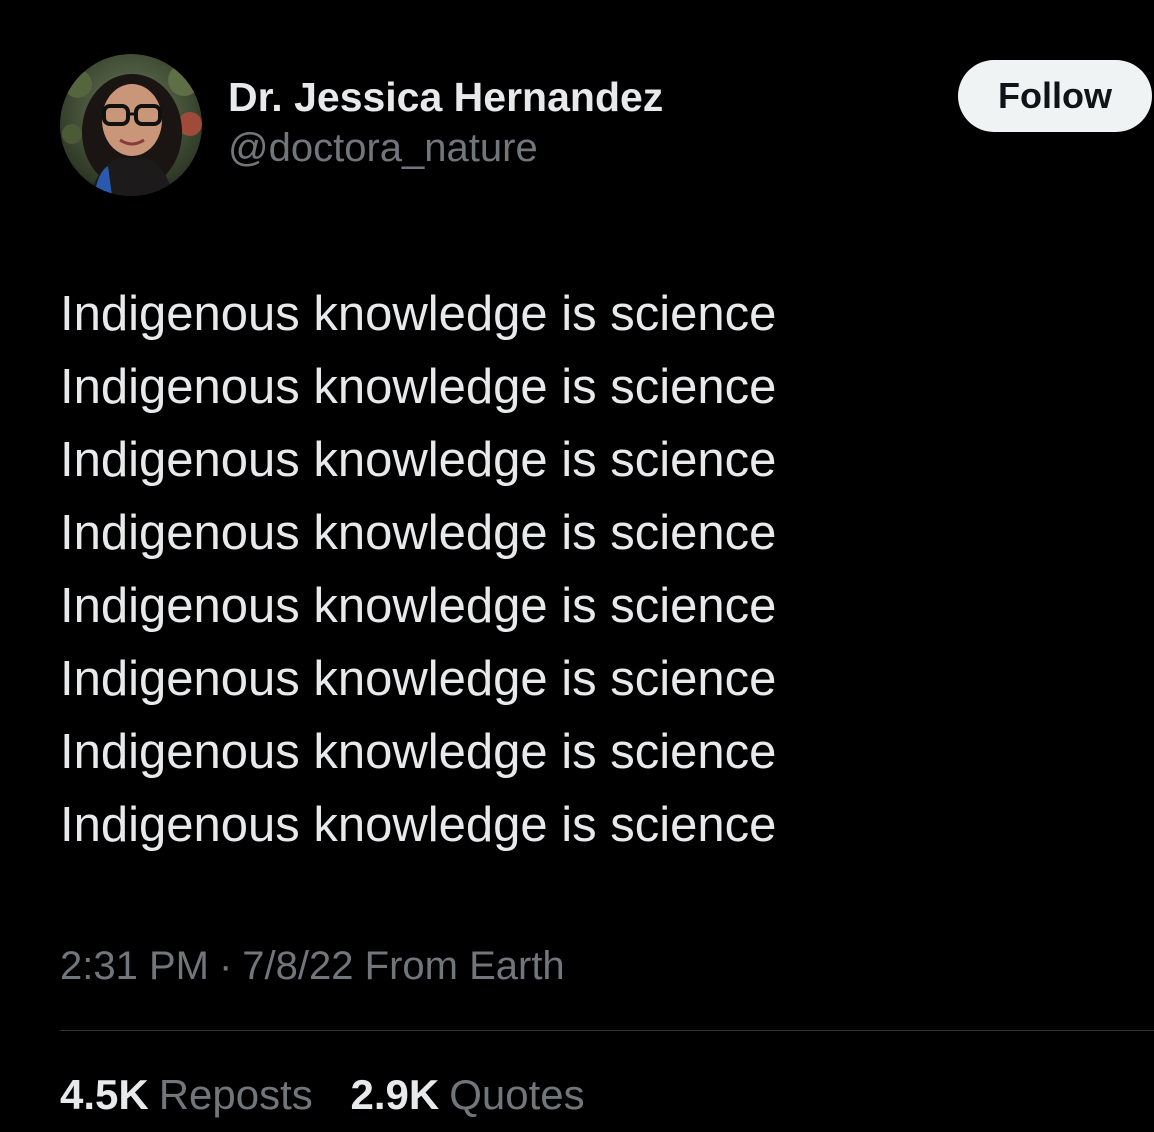  Describe the element at coordinates (104, 1094) in the screenshot. I see `reposts-count: 4.5K` at that location.